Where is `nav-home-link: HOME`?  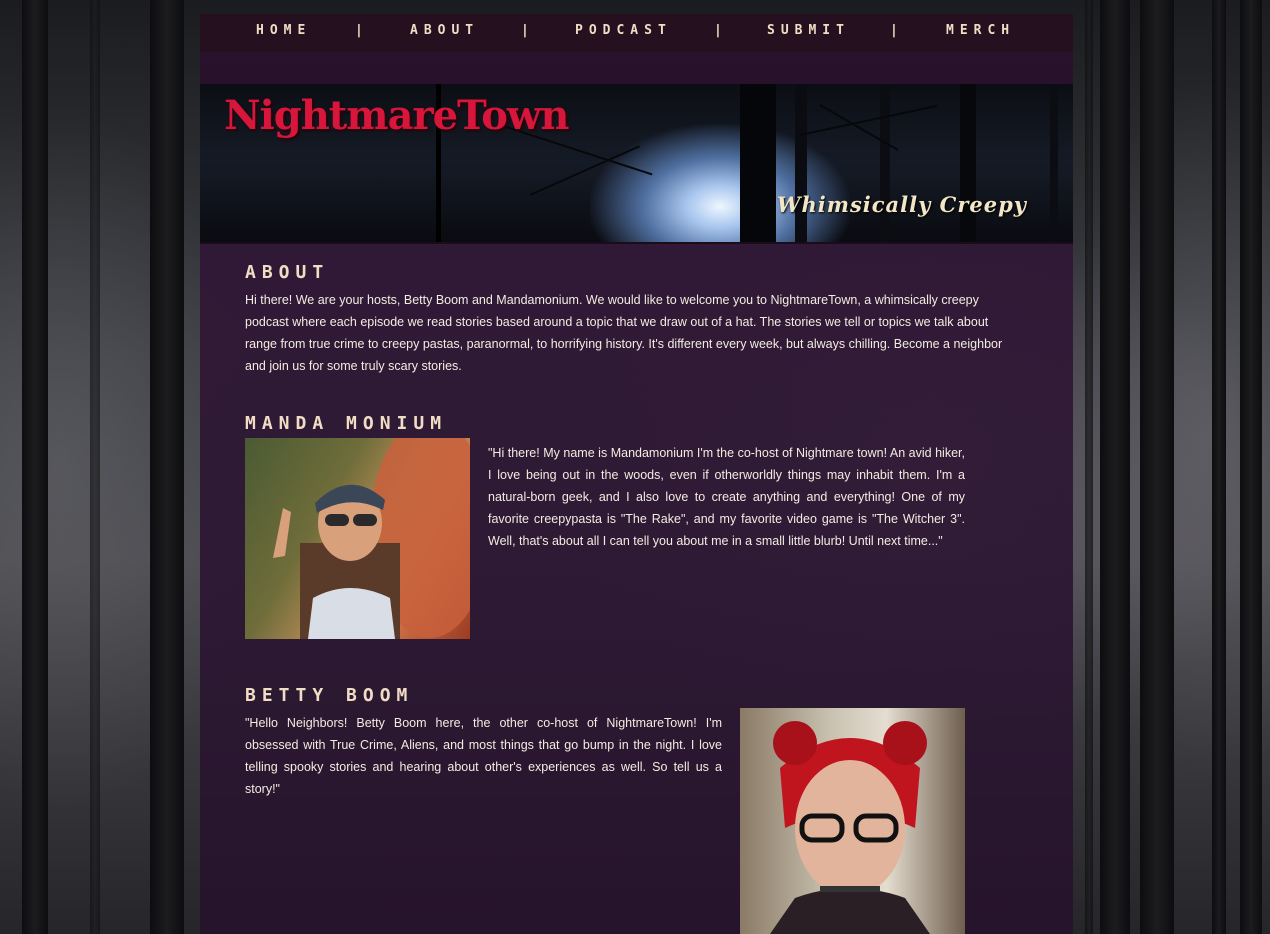
nav-home-link: HOME is located at coordinates (283, 30).